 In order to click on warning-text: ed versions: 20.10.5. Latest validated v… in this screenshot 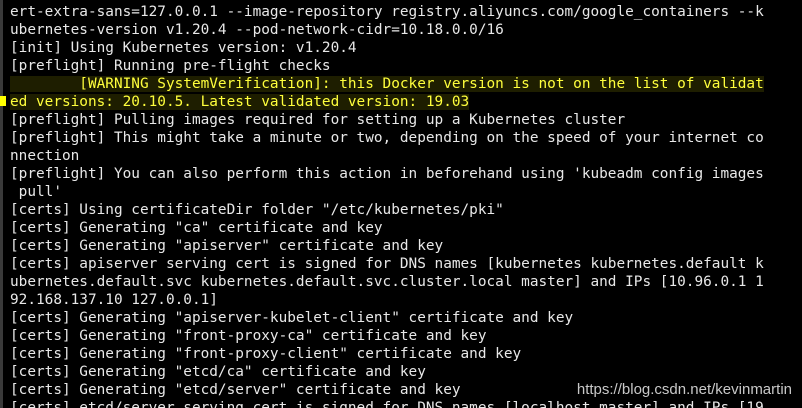, I will do `click(240, 102)`.